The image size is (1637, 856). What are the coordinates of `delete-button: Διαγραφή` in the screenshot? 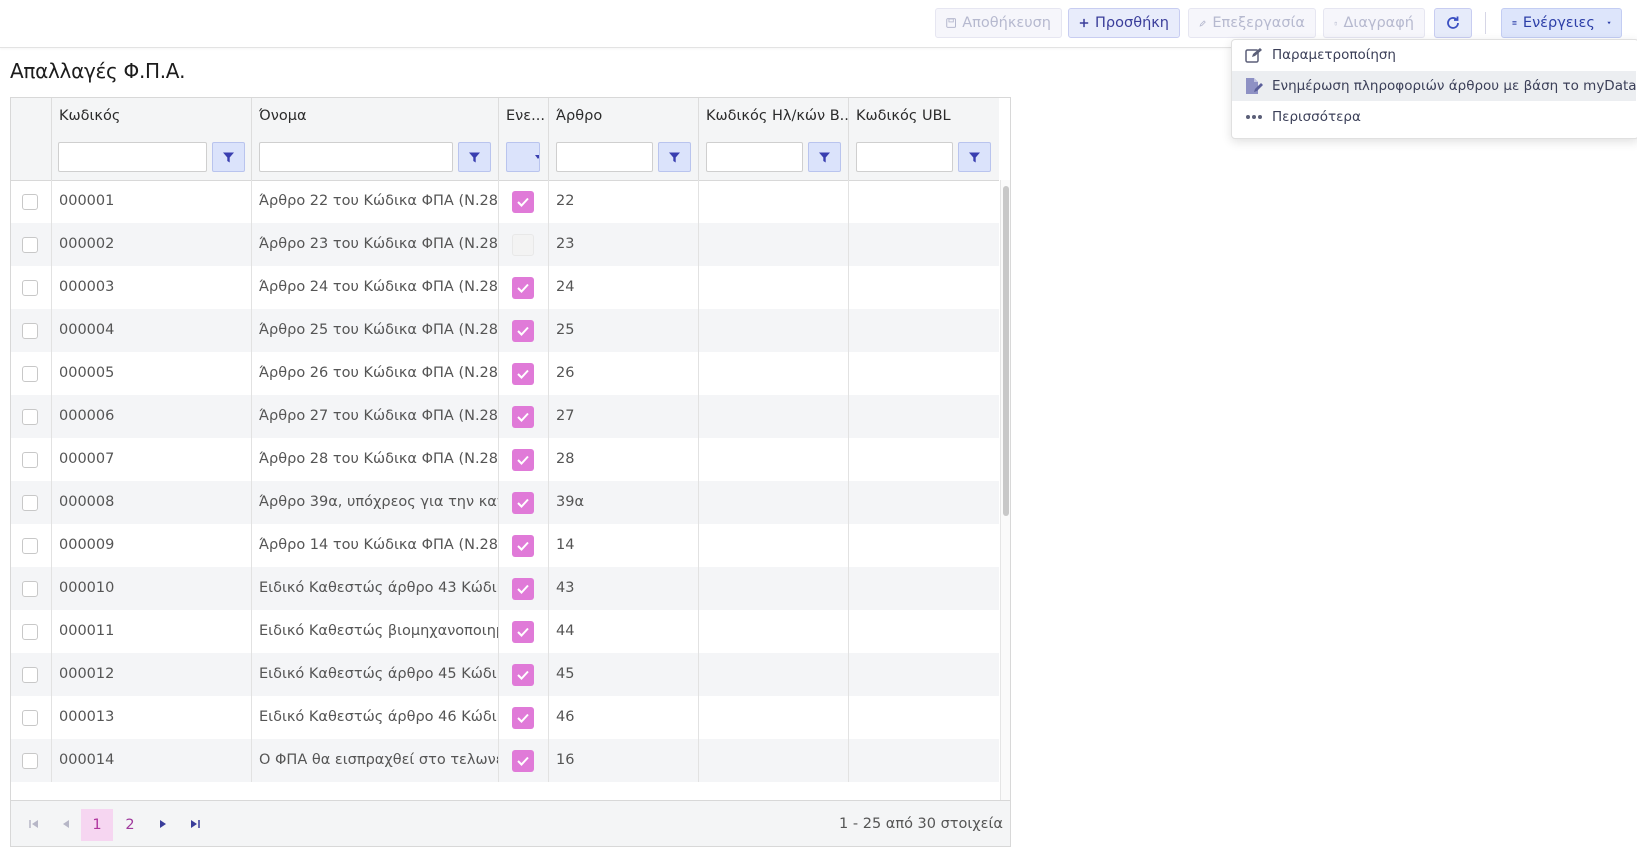 It's located at (1374, 23).